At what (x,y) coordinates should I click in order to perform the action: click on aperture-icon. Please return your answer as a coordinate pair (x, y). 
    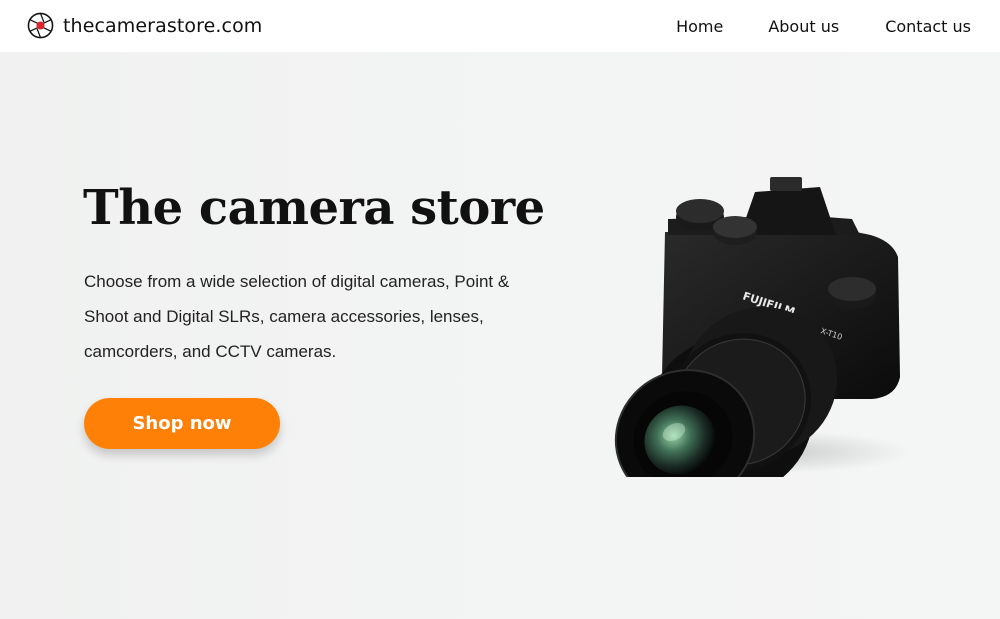
    Looking at the image, I should click on (40, 25).